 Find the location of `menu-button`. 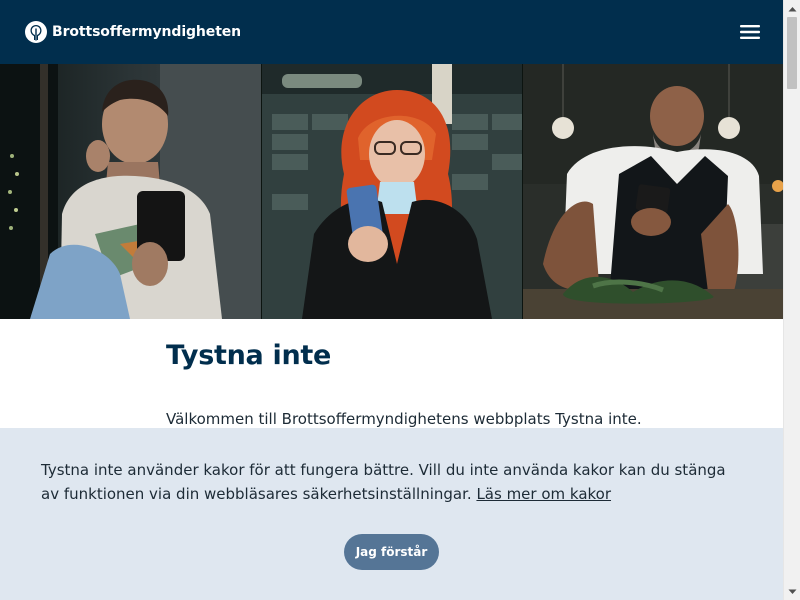

menu-button is located at coordinates (750, 32).